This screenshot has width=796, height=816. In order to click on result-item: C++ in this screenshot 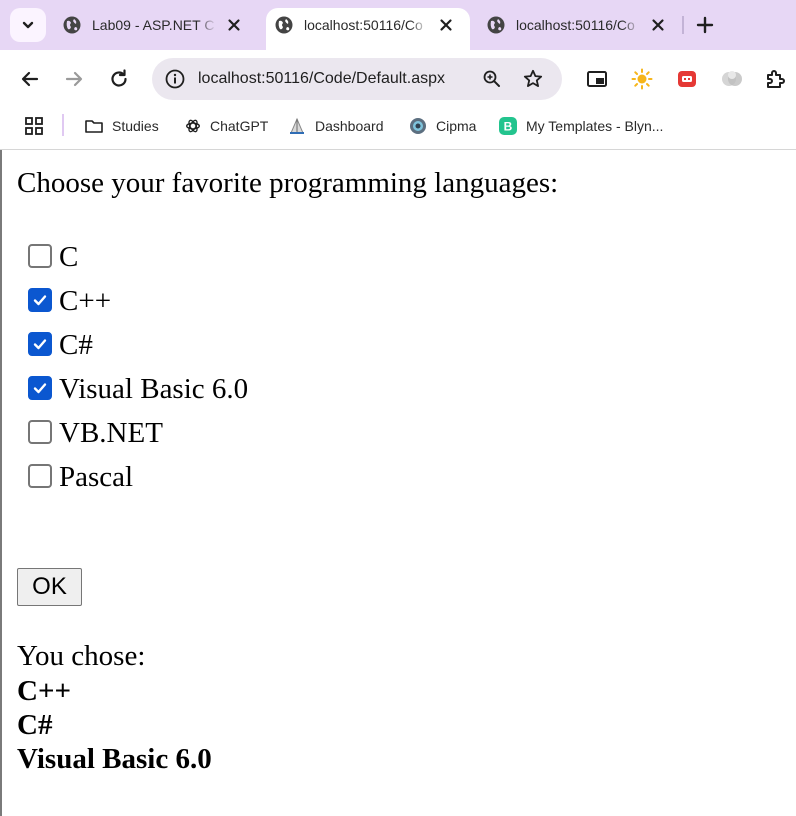, I will do `click(44, 691)`.